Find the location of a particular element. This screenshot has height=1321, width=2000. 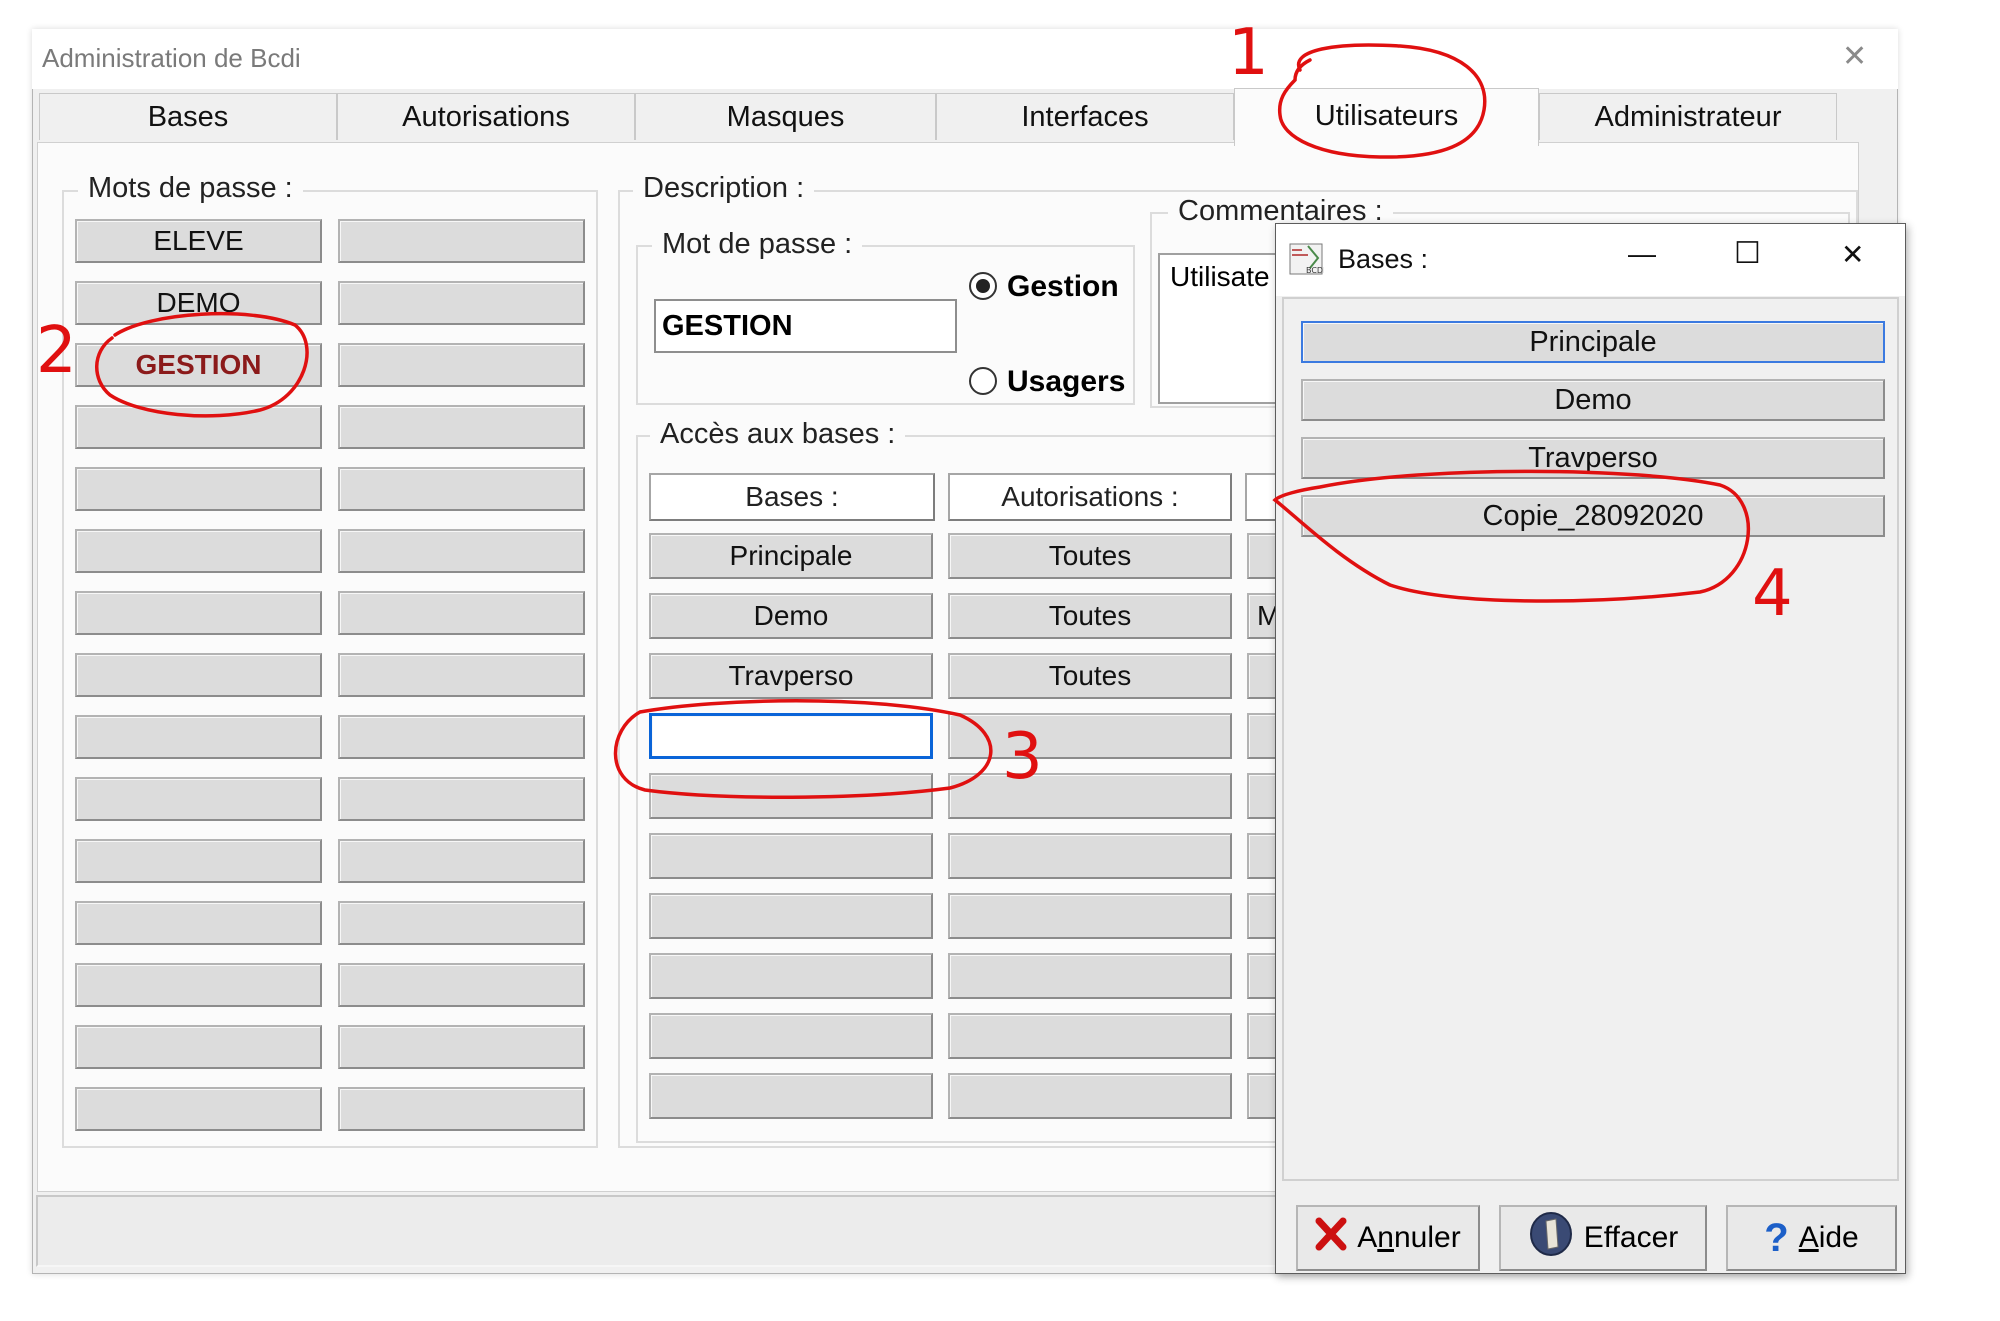

tab-interfaces: Interfaces is located at coordinates (1085, 116).